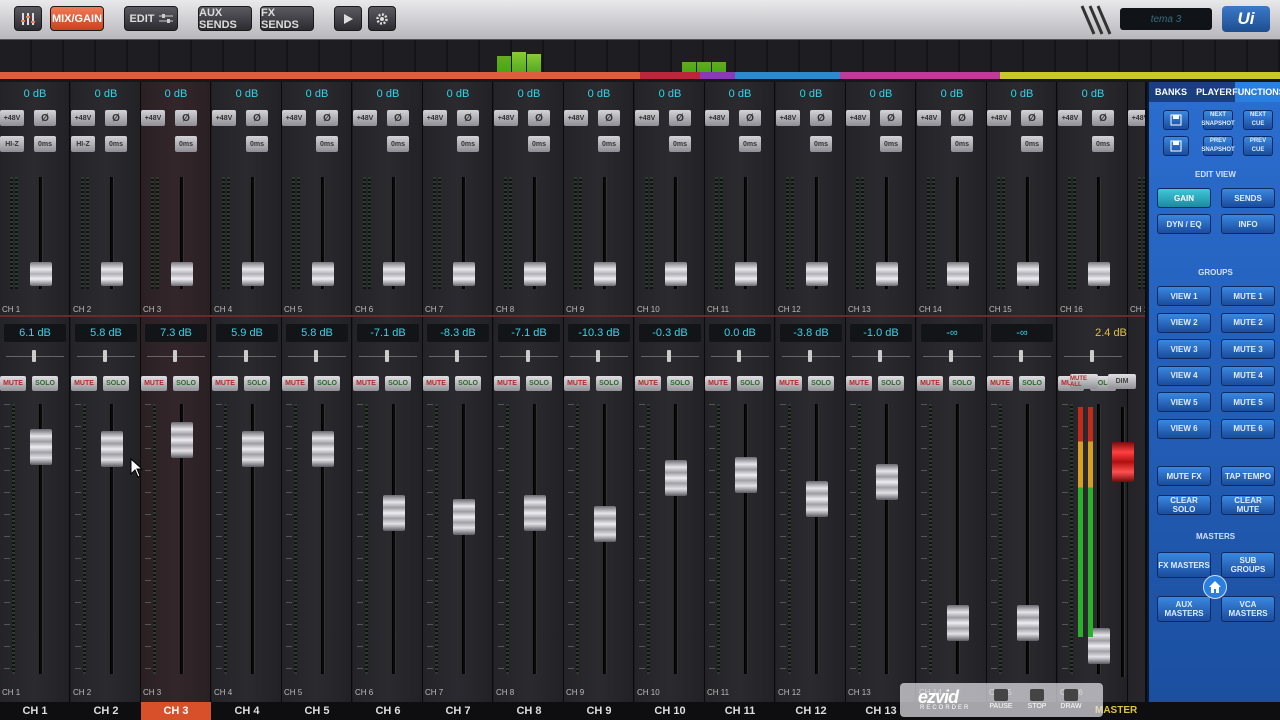 Image resolution: width=1280 pixels, height=720 pixels. Describe the element at coordinates (599, 711) in the screenshot. I see `bottom-channel-tab: CH 9` at that location.